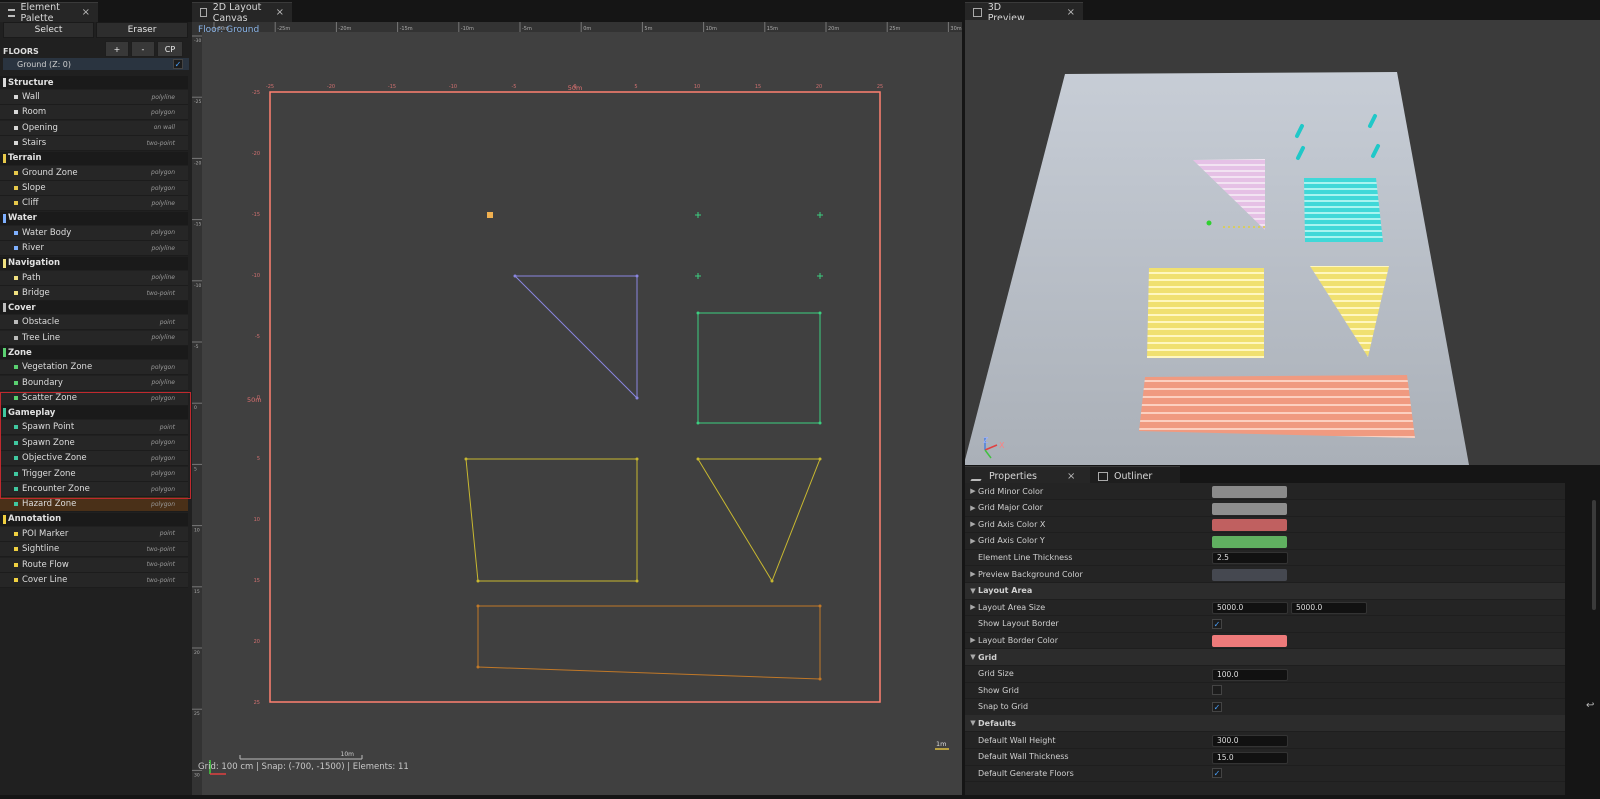 Image resolution: width=1600 pixels, height=799 pixels. What do you see at coordinates (94, 233) in the screenshot?
I see `palette-item-water-body: Water Body polygon` at bounding box center [94, 233].